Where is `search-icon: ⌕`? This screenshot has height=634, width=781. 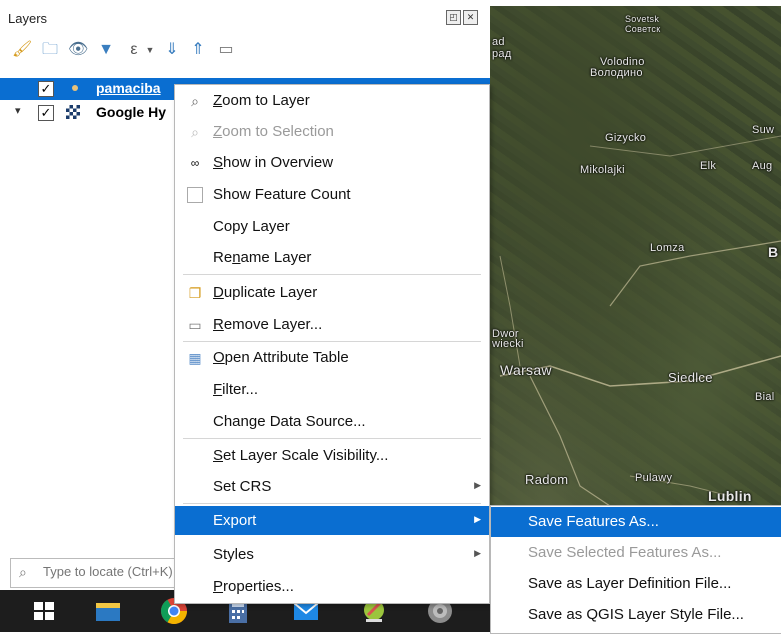 search-icon: ⌕ is located at coordinates (23, 572).